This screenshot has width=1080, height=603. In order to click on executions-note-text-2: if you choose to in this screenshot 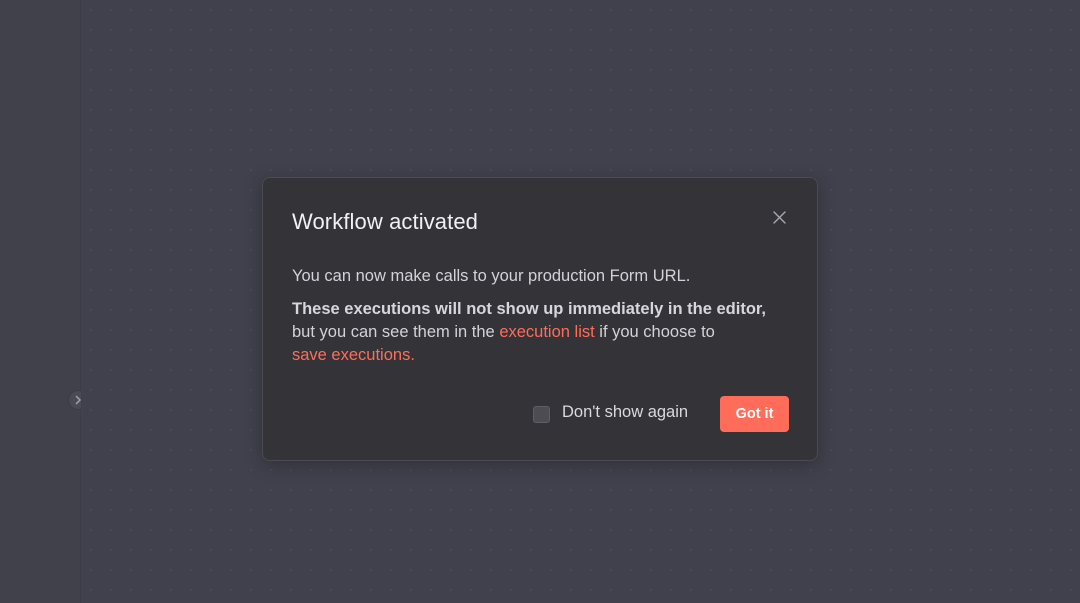, I will do `click(654, 332)`.